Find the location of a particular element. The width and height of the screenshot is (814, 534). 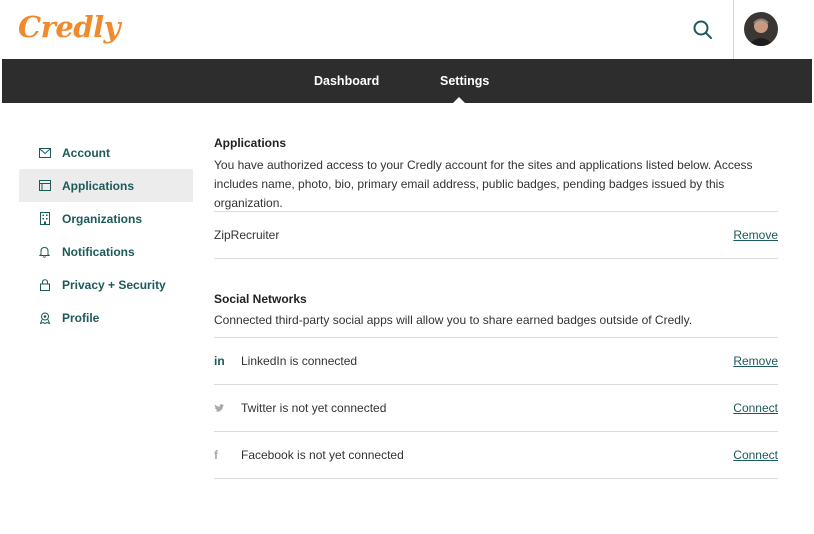

remove-linkedin-link: Remove is located at coordinates (755, 361).